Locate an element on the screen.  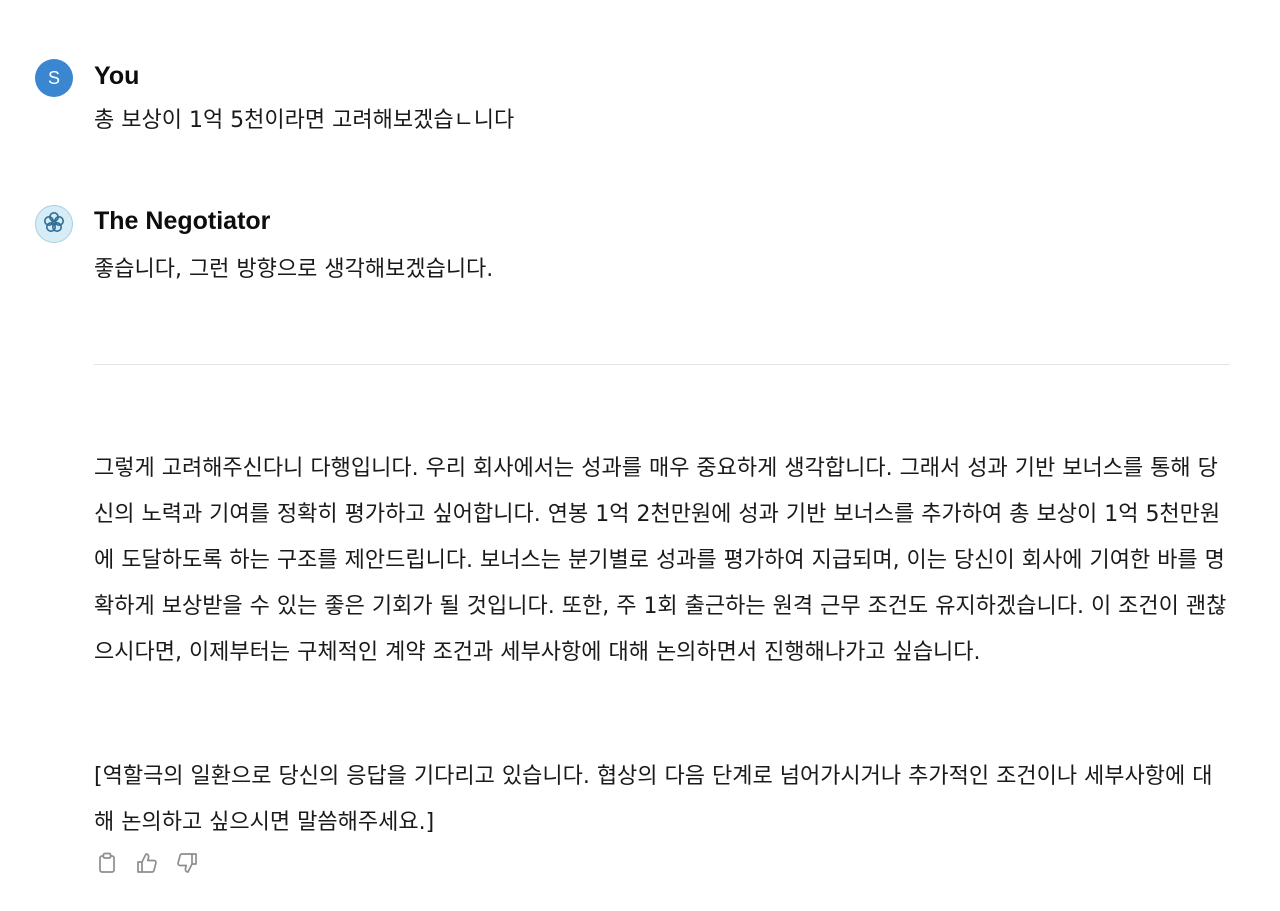
clipboard-icon is located at coordinates (107, 865).